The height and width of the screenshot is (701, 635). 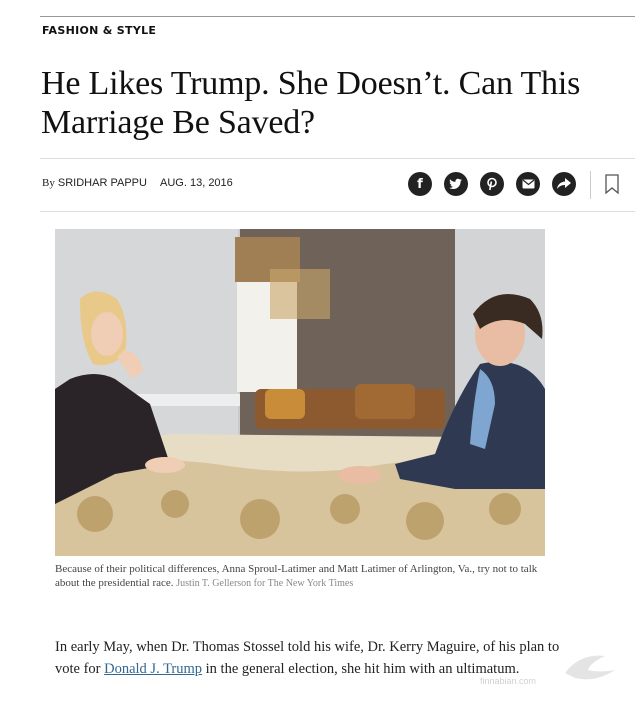 I want to click on byline: By SRIDHAR PAPPU AUG. 13, 2016, so click(x=137, y=183).